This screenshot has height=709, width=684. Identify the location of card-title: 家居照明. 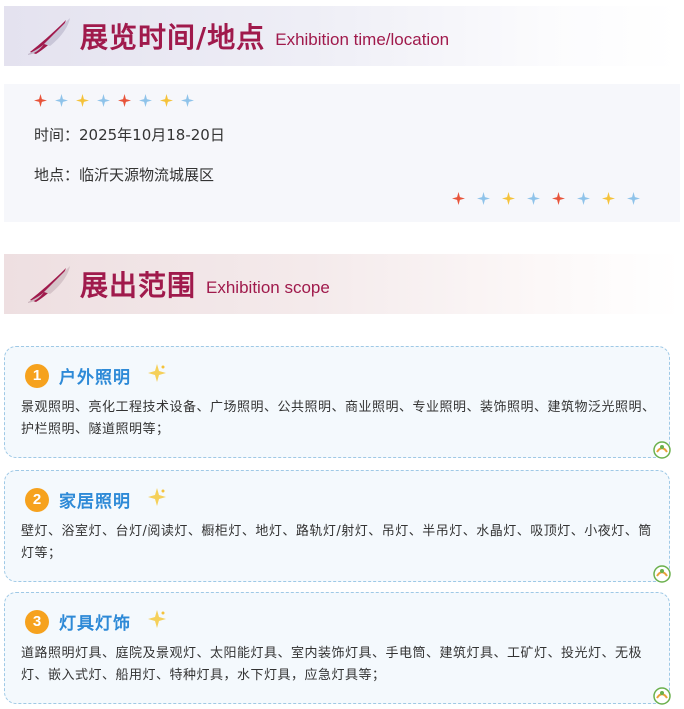
(95, 502).